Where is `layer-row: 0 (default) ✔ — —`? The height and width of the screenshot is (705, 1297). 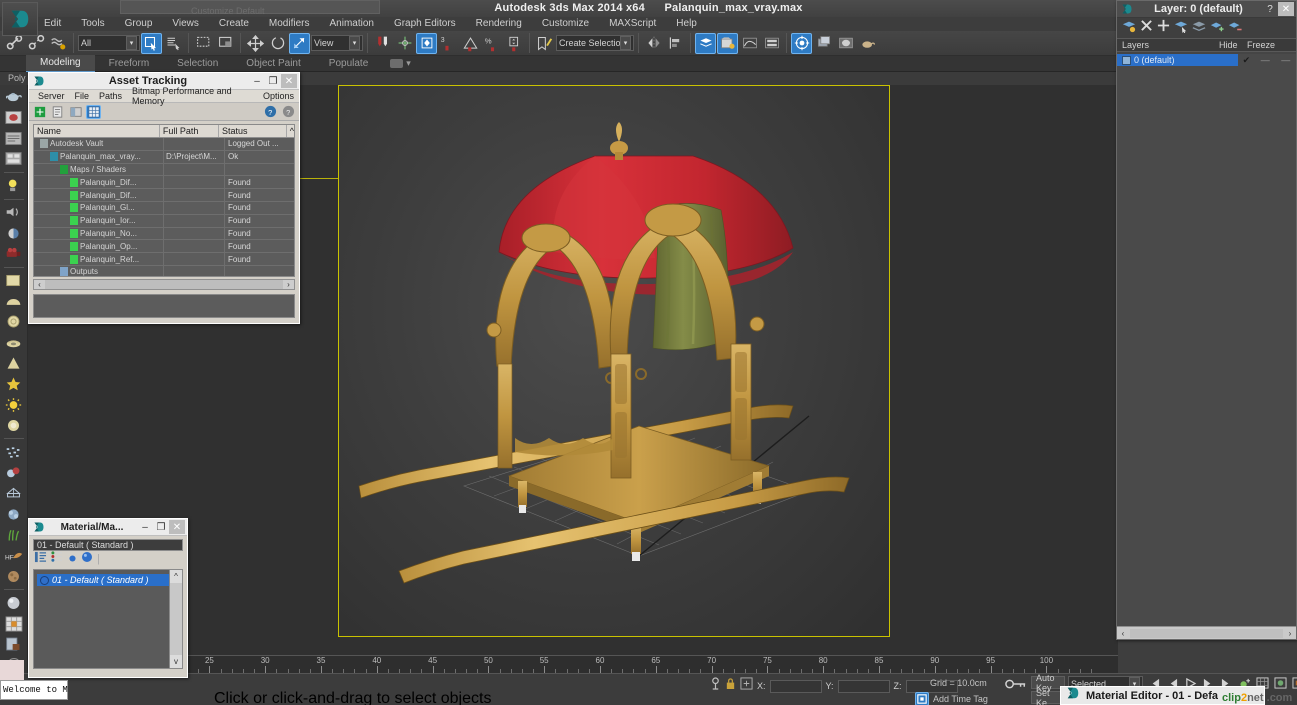
layer-row: 0 (default) ✔ — — is located at coordinates (1206, 60).